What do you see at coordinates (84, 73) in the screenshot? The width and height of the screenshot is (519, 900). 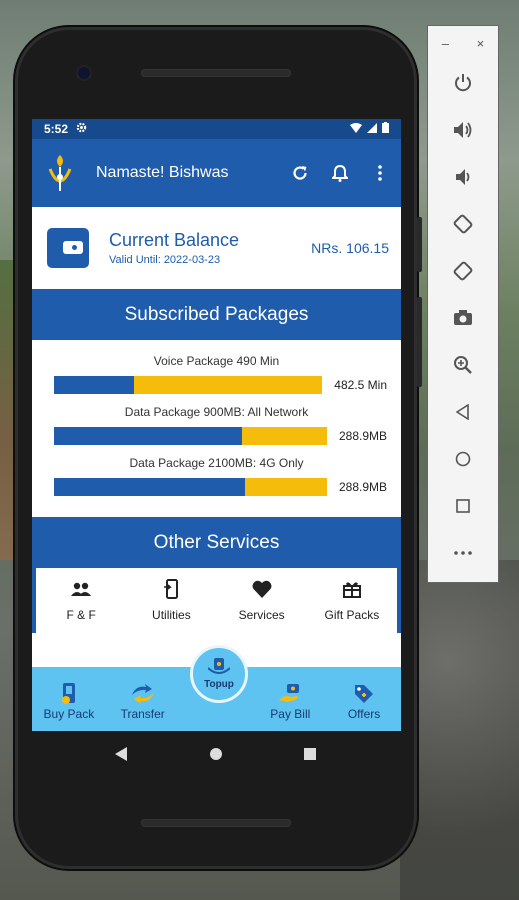 I see `front-camera` at bounding box center [84, 73].